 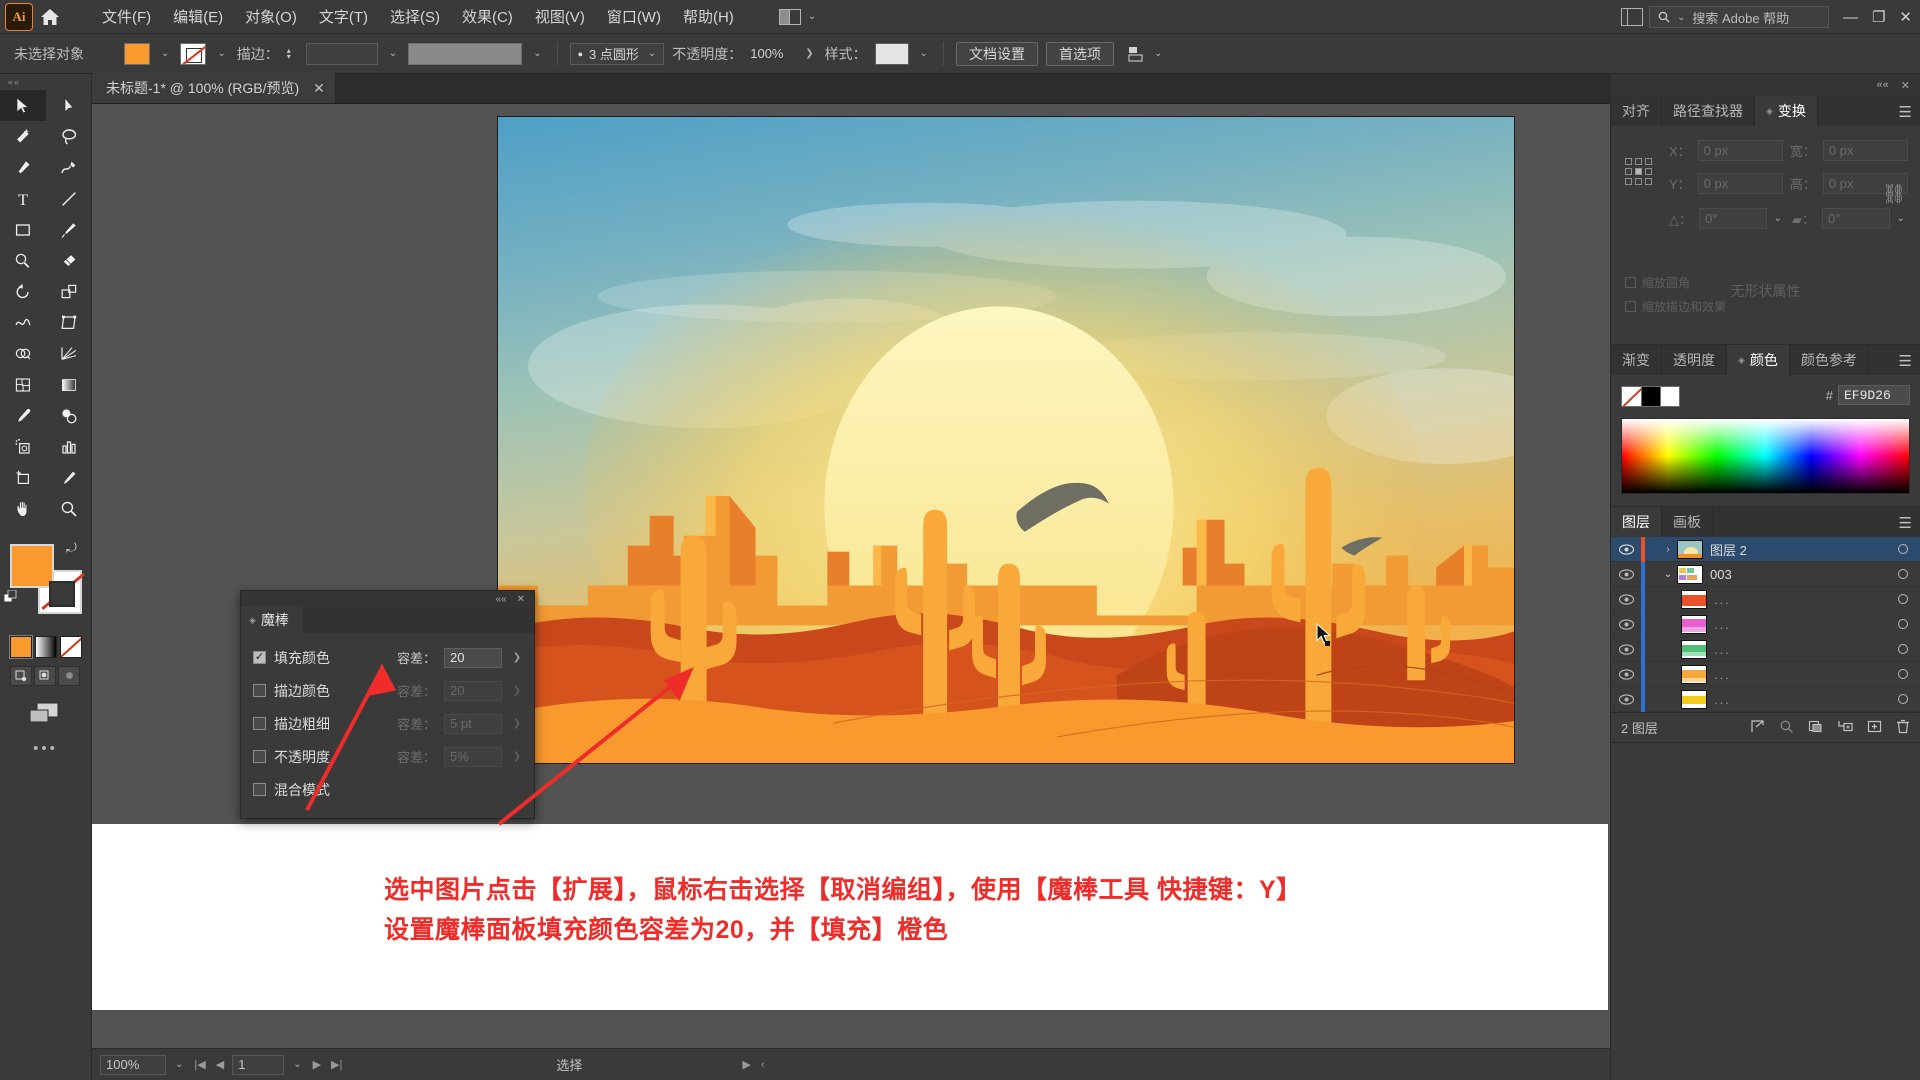 What do you see at coordinates (1638, 181) in the screenshot?
I see `anchor-bc` at bounding box center [1638, 181].